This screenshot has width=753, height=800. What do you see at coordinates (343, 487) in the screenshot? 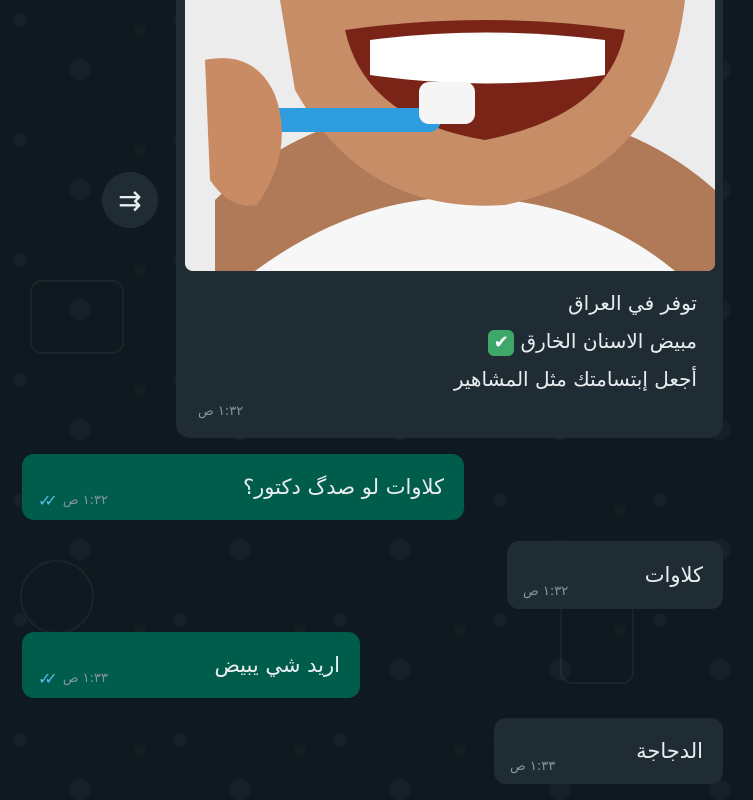
I see `message-text: كلاوات لو صدگ دكتور؟` at bounding box center [343, 487].